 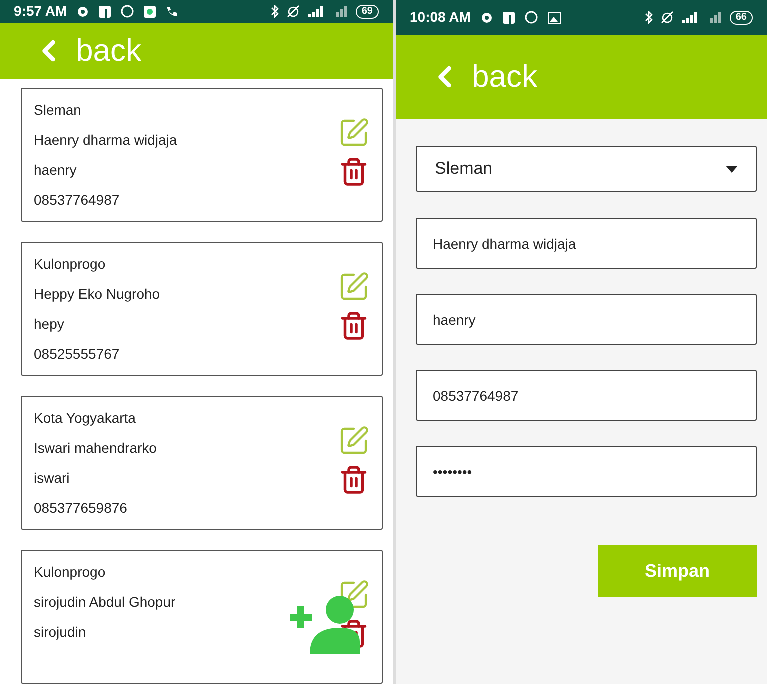 What do you see at coordinates (732, 169) in the screenshot?
I see `dropdown-caret-icon` at bounding box center [732, 169].